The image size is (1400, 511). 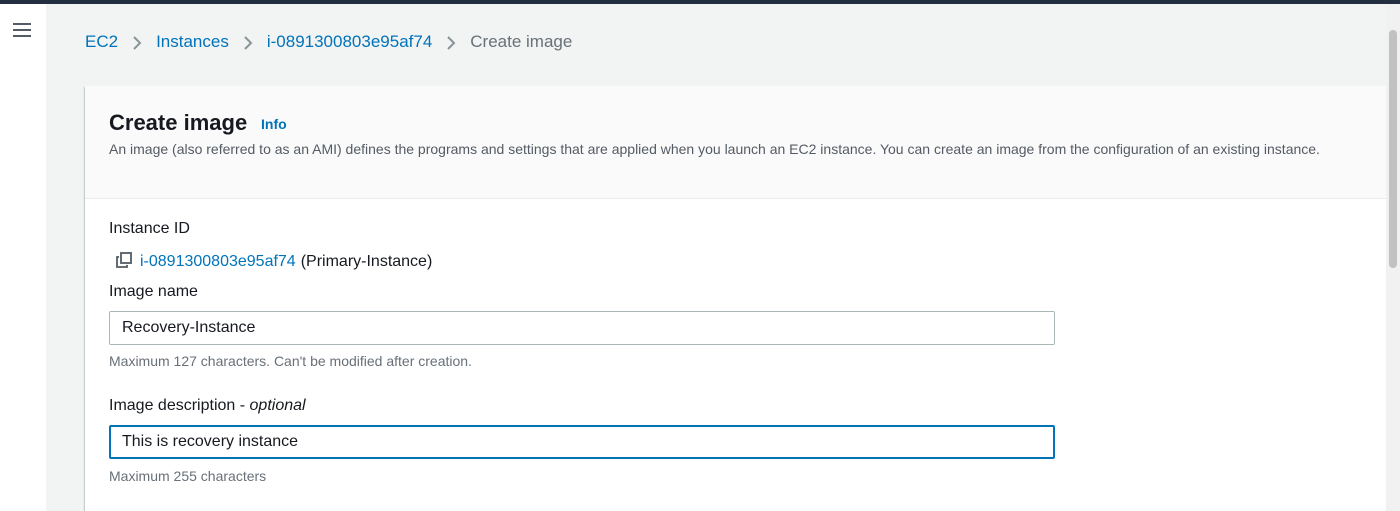 I want to click on top-navigation-bar, so click(x=700, y=2).